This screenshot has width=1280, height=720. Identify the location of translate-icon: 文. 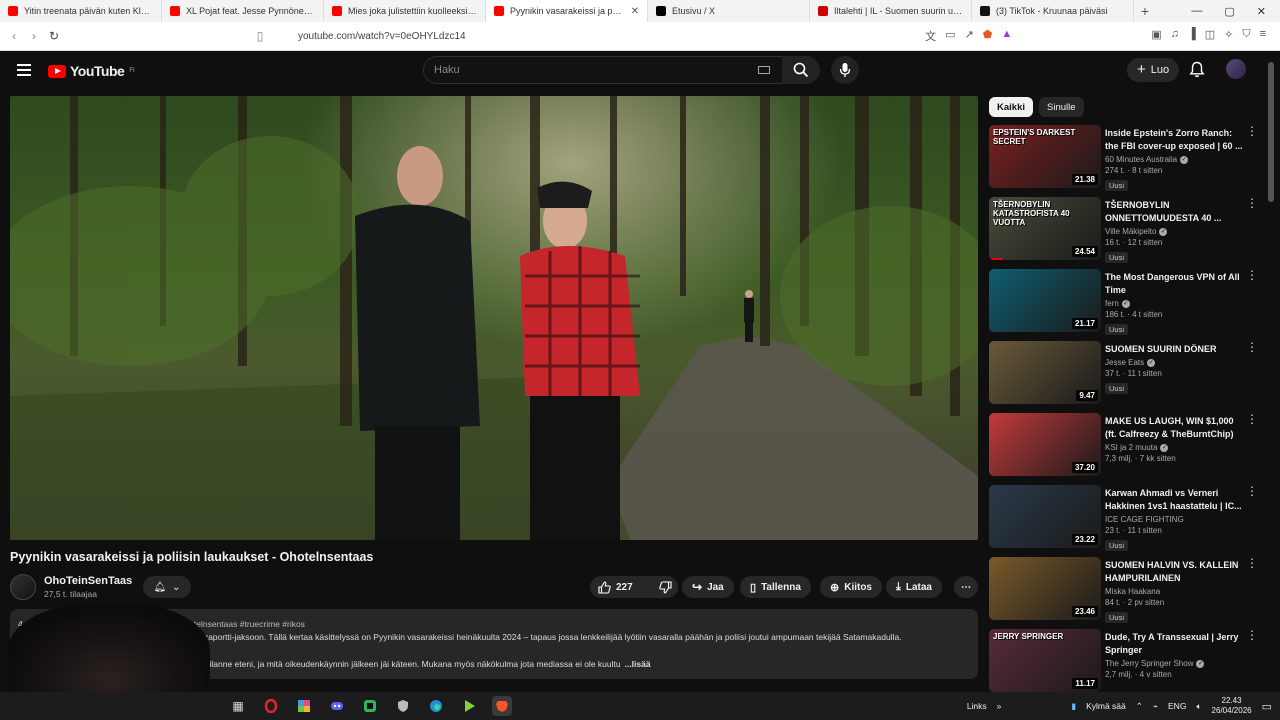
(930, 36).